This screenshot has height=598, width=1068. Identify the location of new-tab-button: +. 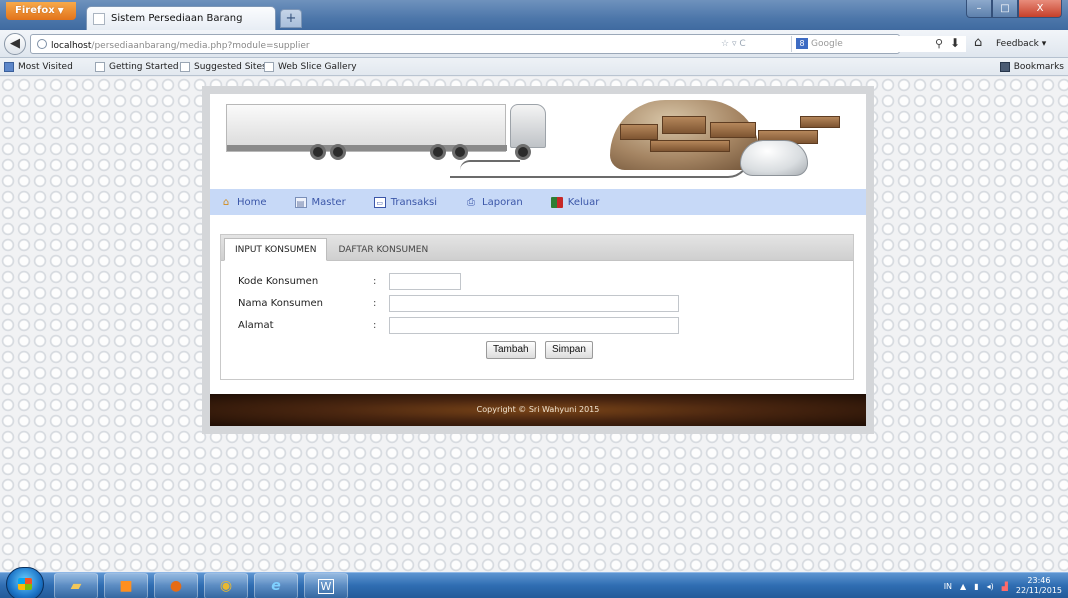
(291, 18).